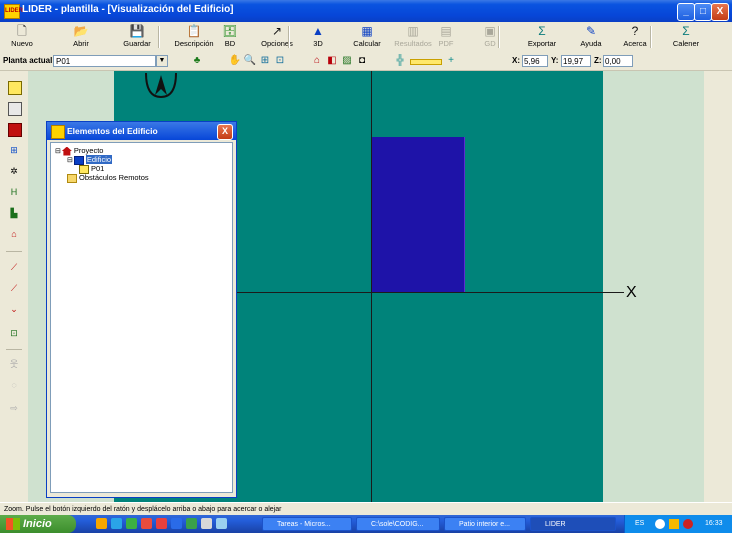 The height and width of the screenshot is (533, 732). What do you see at coordinates (418, 214) in the screenshot?
I see `selected-space-block` at bounding box center [418, 214].